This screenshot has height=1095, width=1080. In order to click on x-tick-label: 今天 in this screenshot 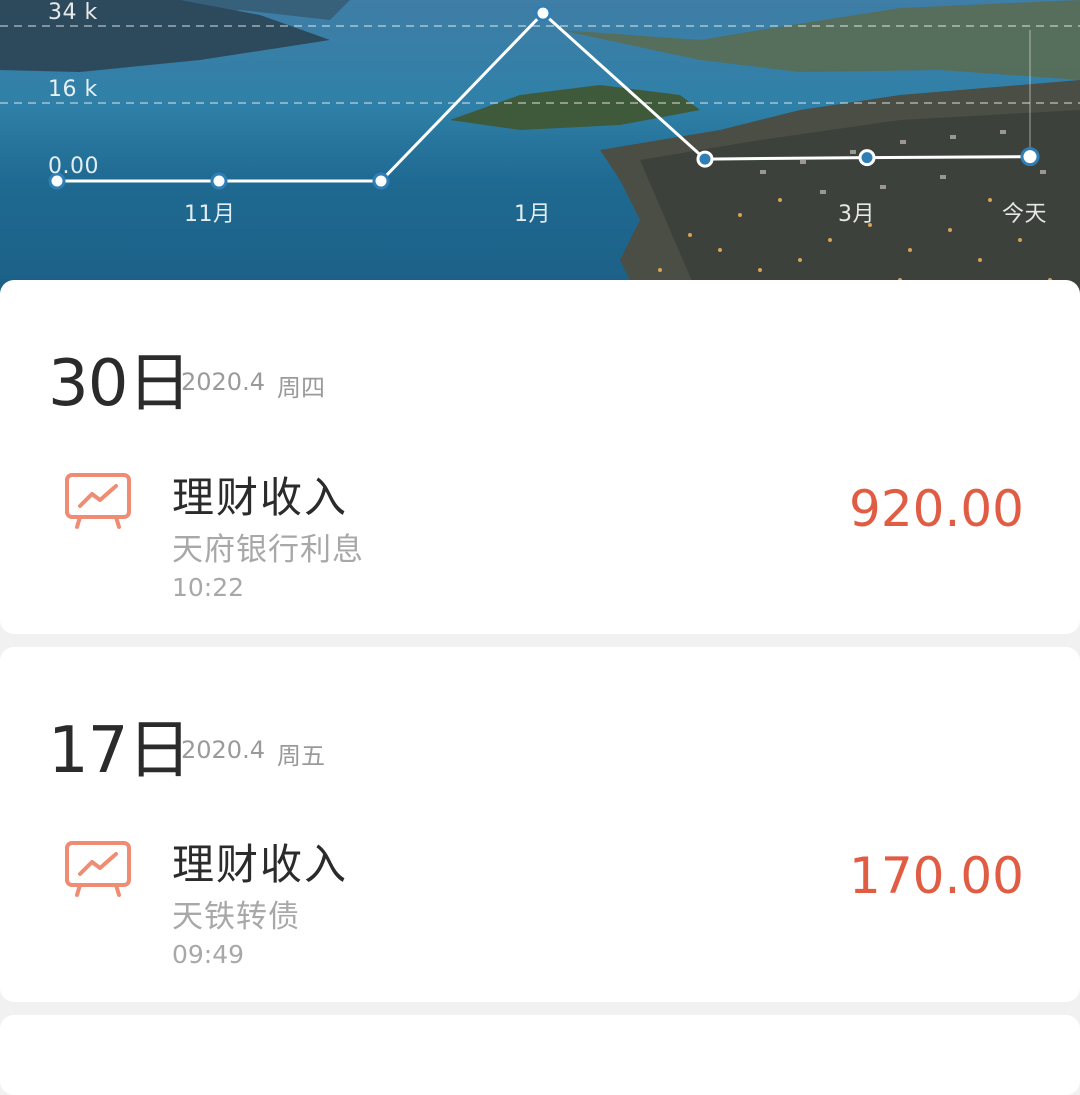, I will do `click(1025, 214)`.